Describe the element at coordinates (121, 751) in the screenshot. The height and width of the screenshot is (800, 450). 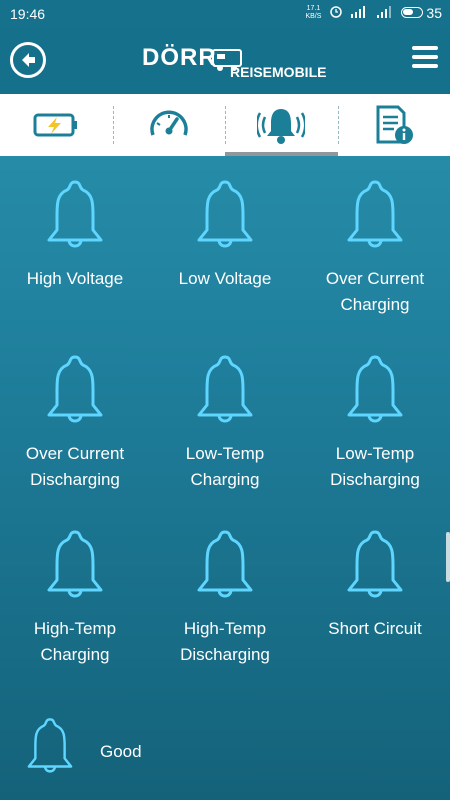
I see `status-good-label: Good` at that location.